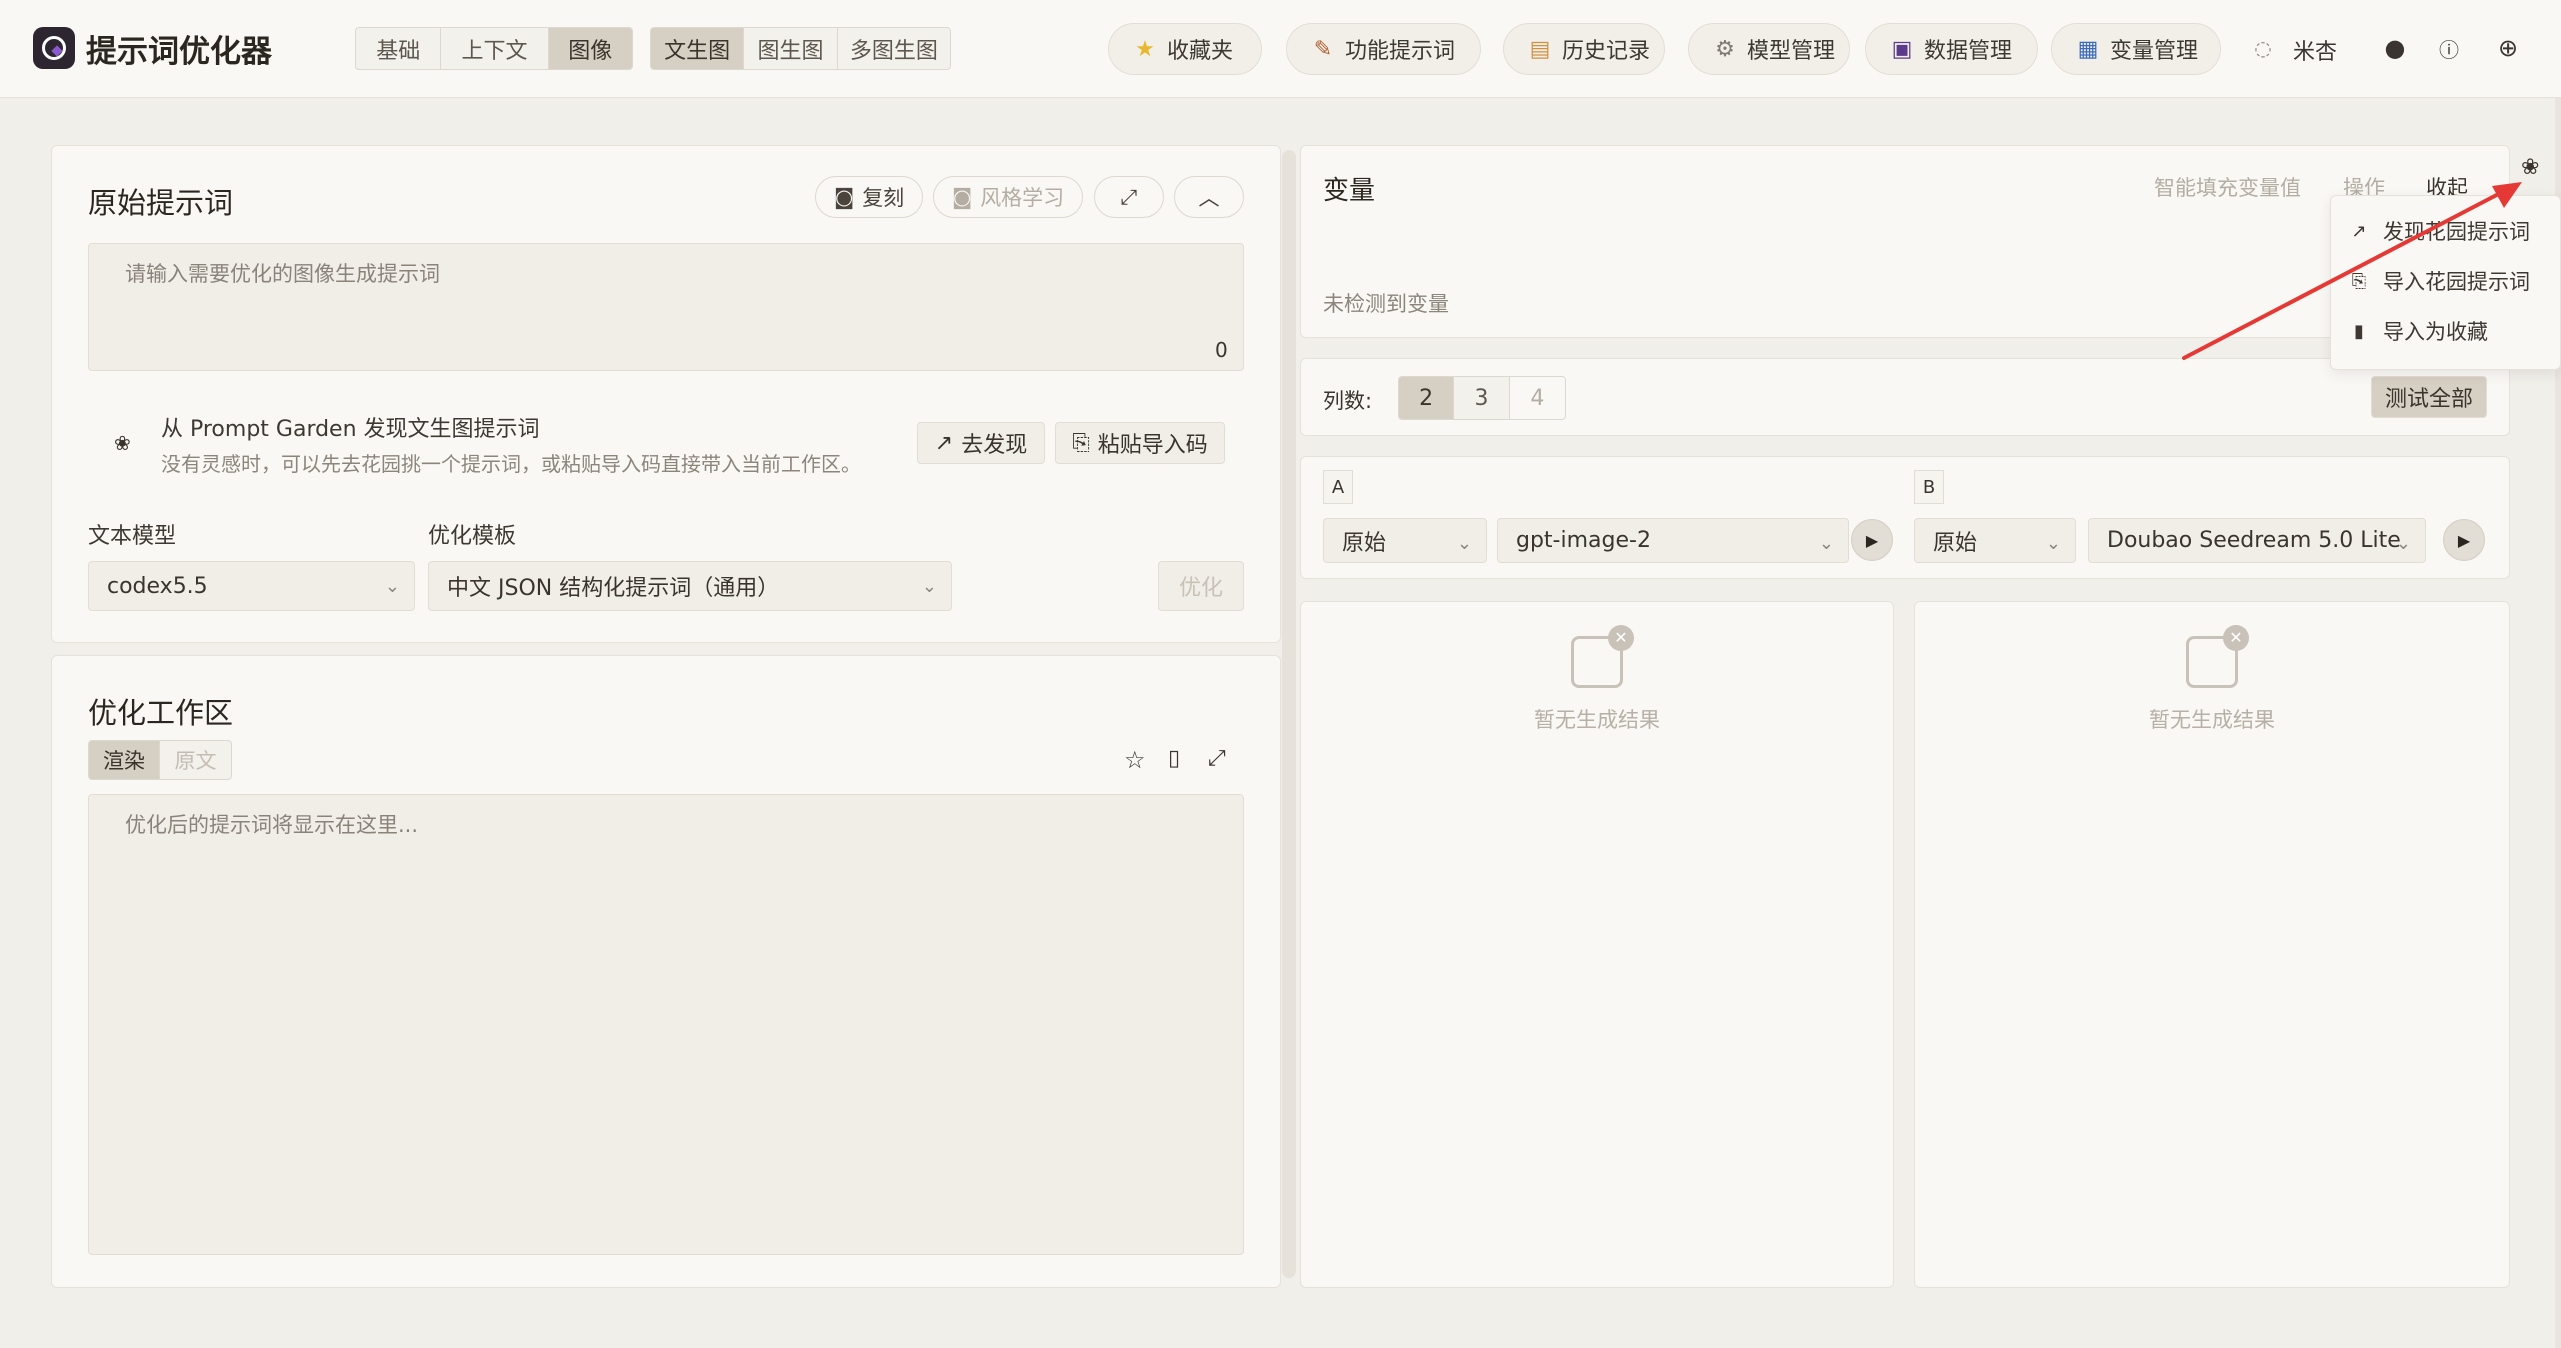 The height and width of the screenshot is (1348, 2561). I want to click on template-select: 中文 JSON 结构化提示词（通用） ⌄, so click(690, 586).